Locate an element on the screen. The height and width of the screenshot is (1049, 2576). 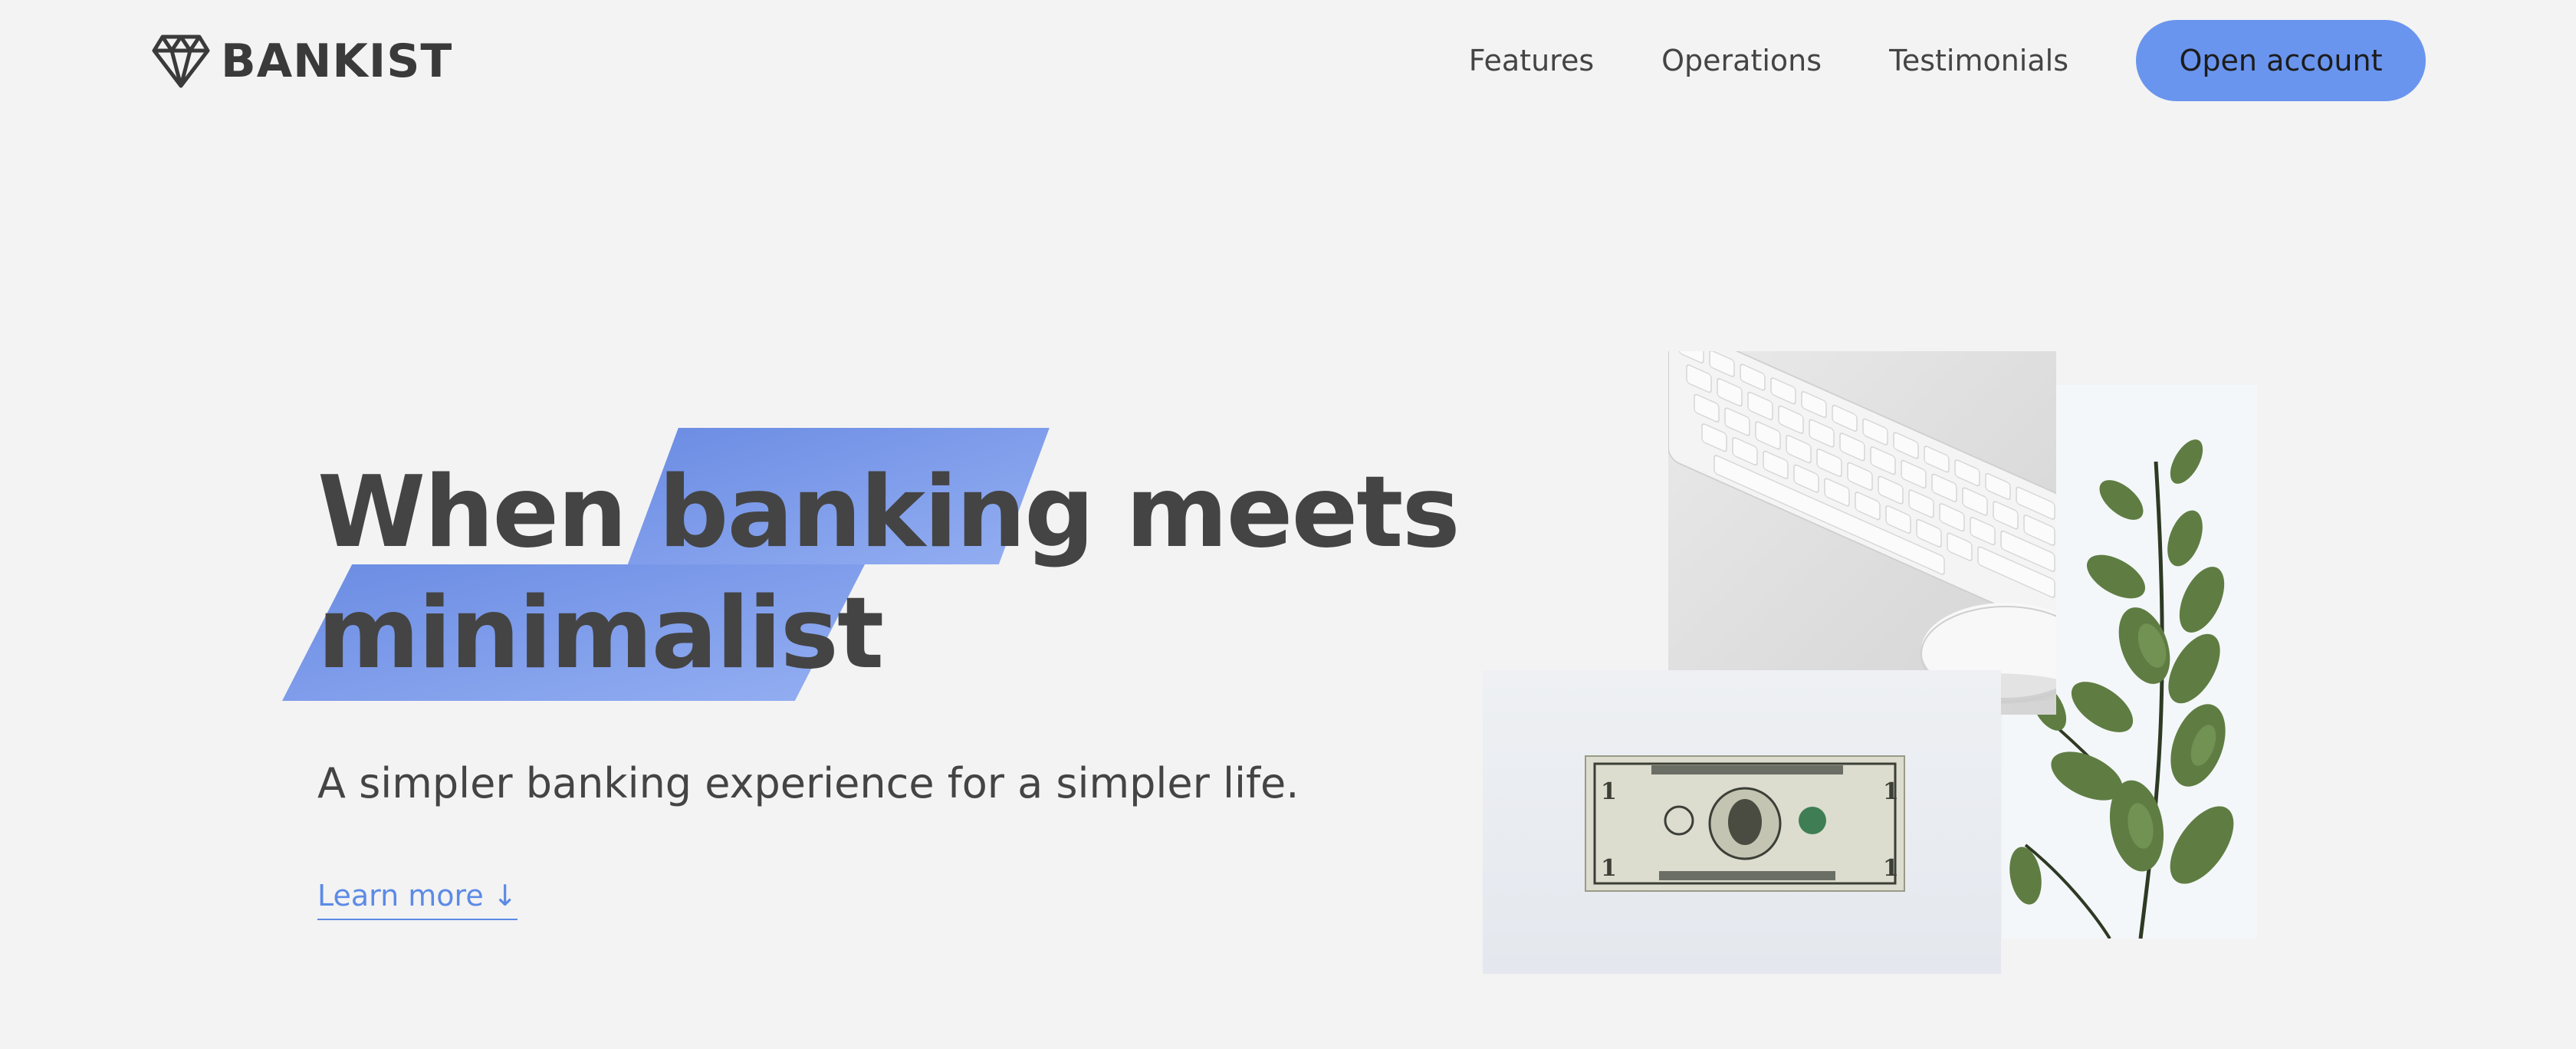
hero-title-word-when: When is located at coordinates (472, 512).